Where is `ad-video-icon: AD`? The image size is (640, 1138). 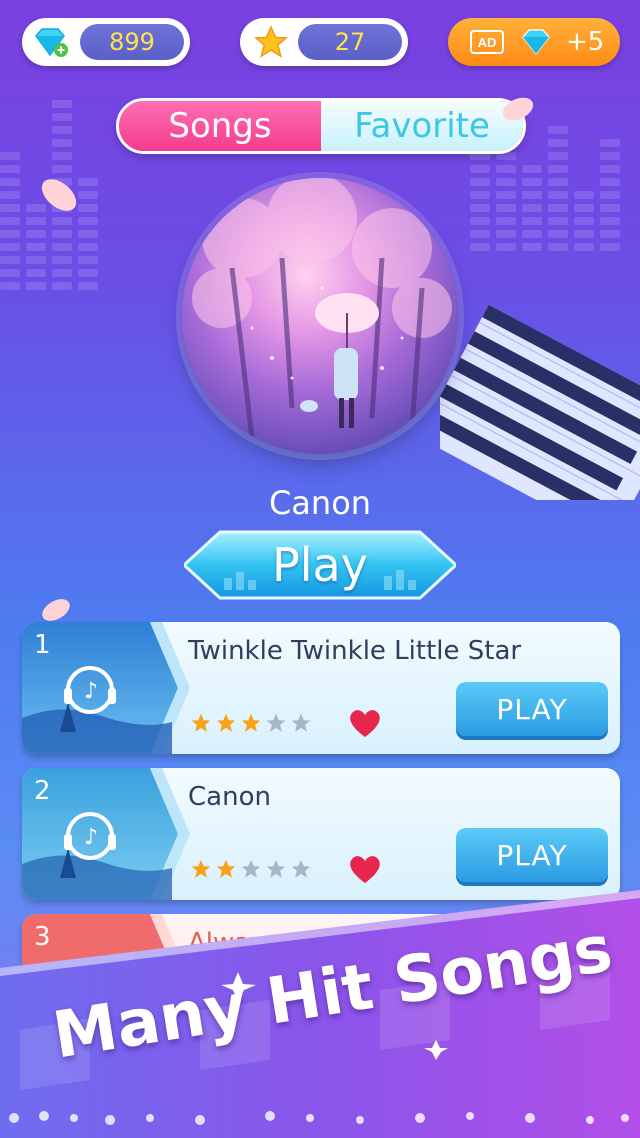 ad-video-icon: AD is located at coordinates (487, 42).